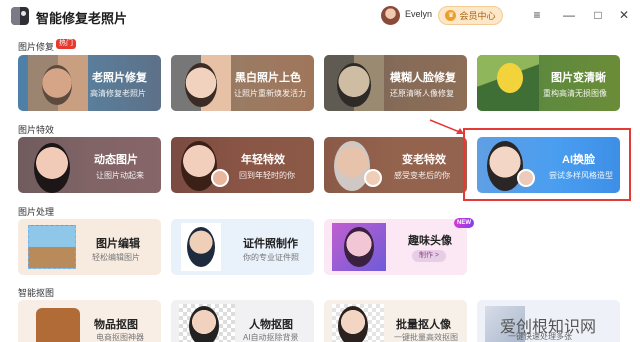  I want to click on young-preview-avatar, so click(220, 178).